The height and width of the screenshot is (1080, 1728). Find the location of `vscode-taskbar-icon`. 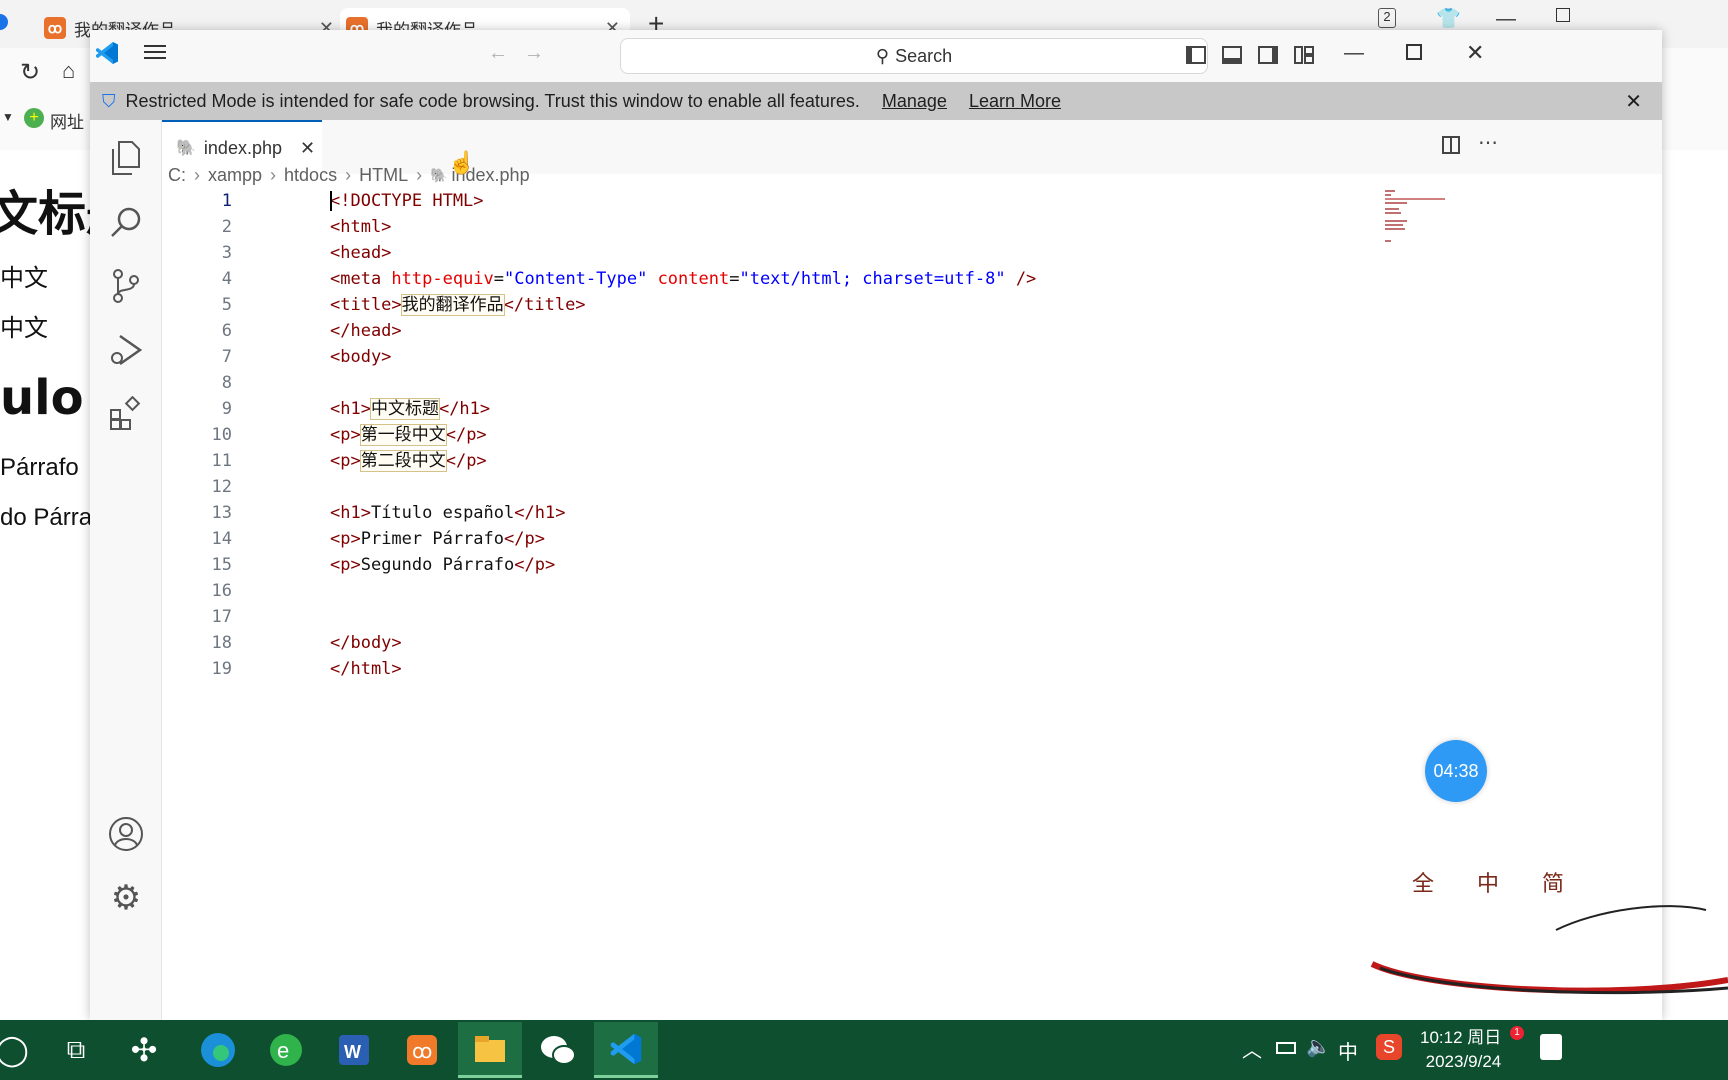

vscode-taskbar-icon is located at coordinates (626, 1050).